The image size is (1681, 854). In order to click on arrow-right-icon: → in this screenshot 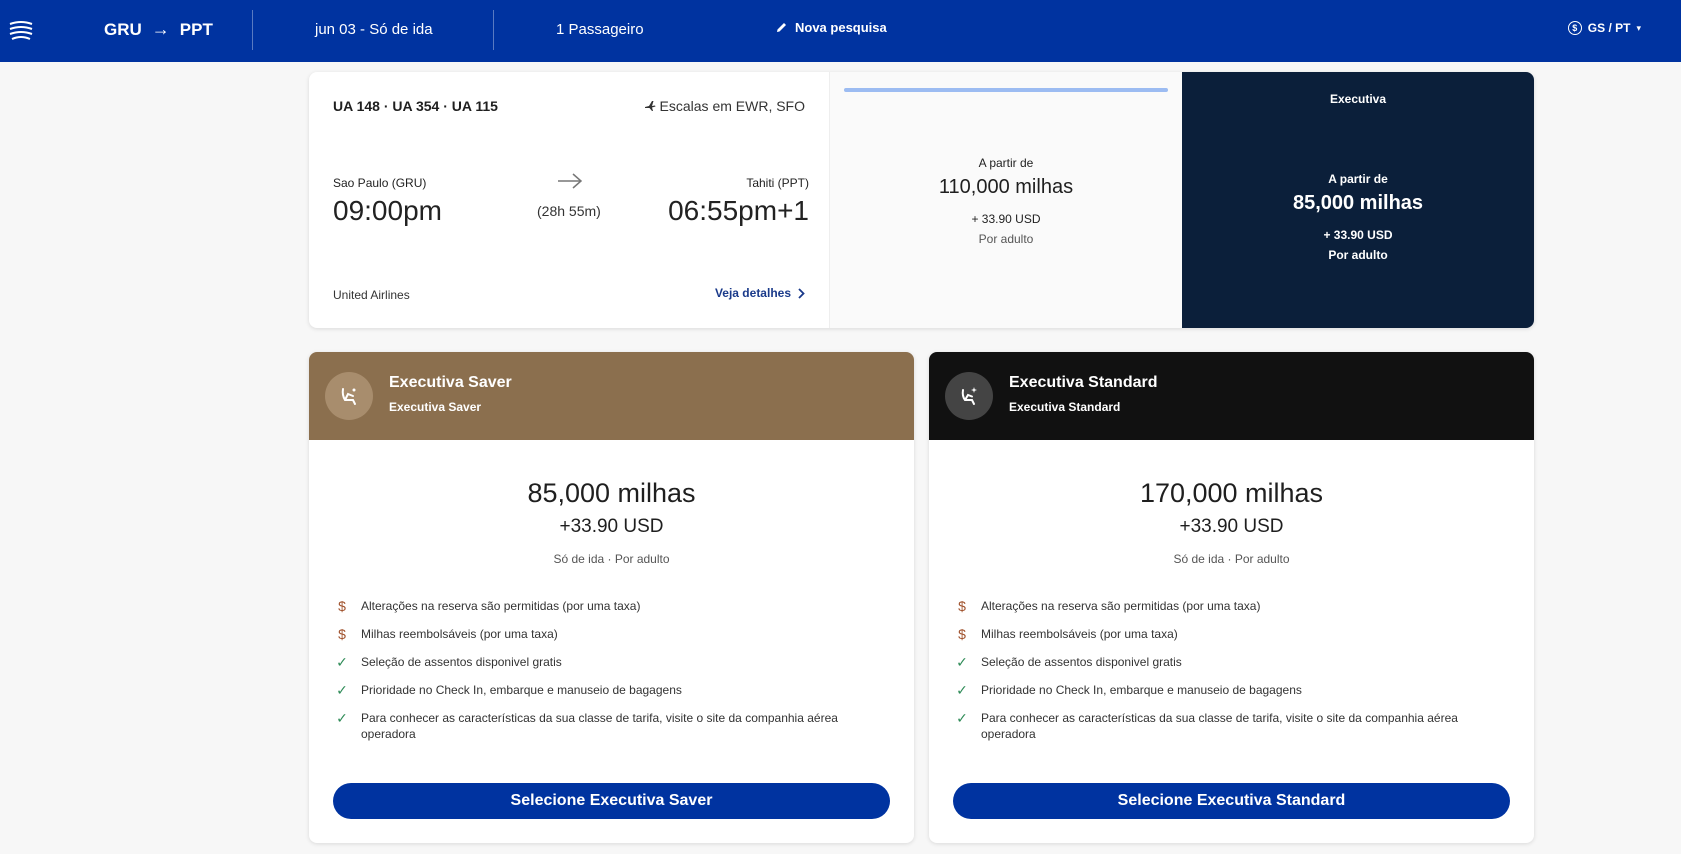, I will do `click(160, 29)`.